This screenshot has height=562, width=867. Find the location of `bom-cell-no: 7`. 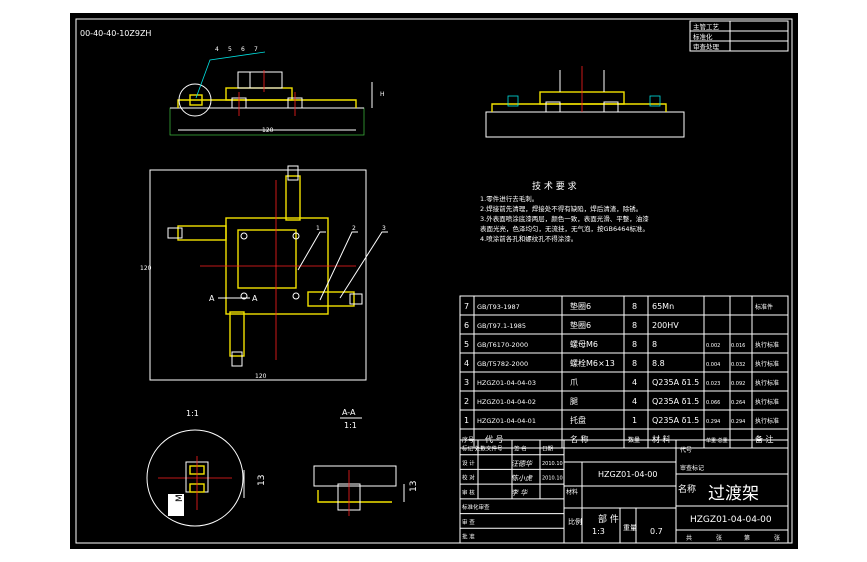

bom-cell-no: 7 is located at coordinates (466, 306).